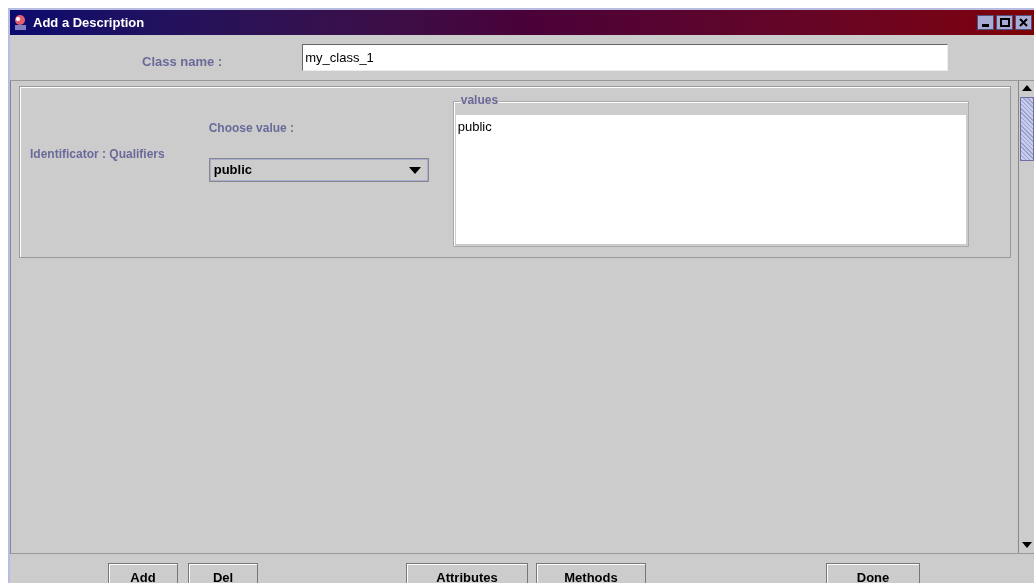  Describe the element at coordinates (252, 129) in the screenshot. I see `choose-value-label: Choose value :` at that location.